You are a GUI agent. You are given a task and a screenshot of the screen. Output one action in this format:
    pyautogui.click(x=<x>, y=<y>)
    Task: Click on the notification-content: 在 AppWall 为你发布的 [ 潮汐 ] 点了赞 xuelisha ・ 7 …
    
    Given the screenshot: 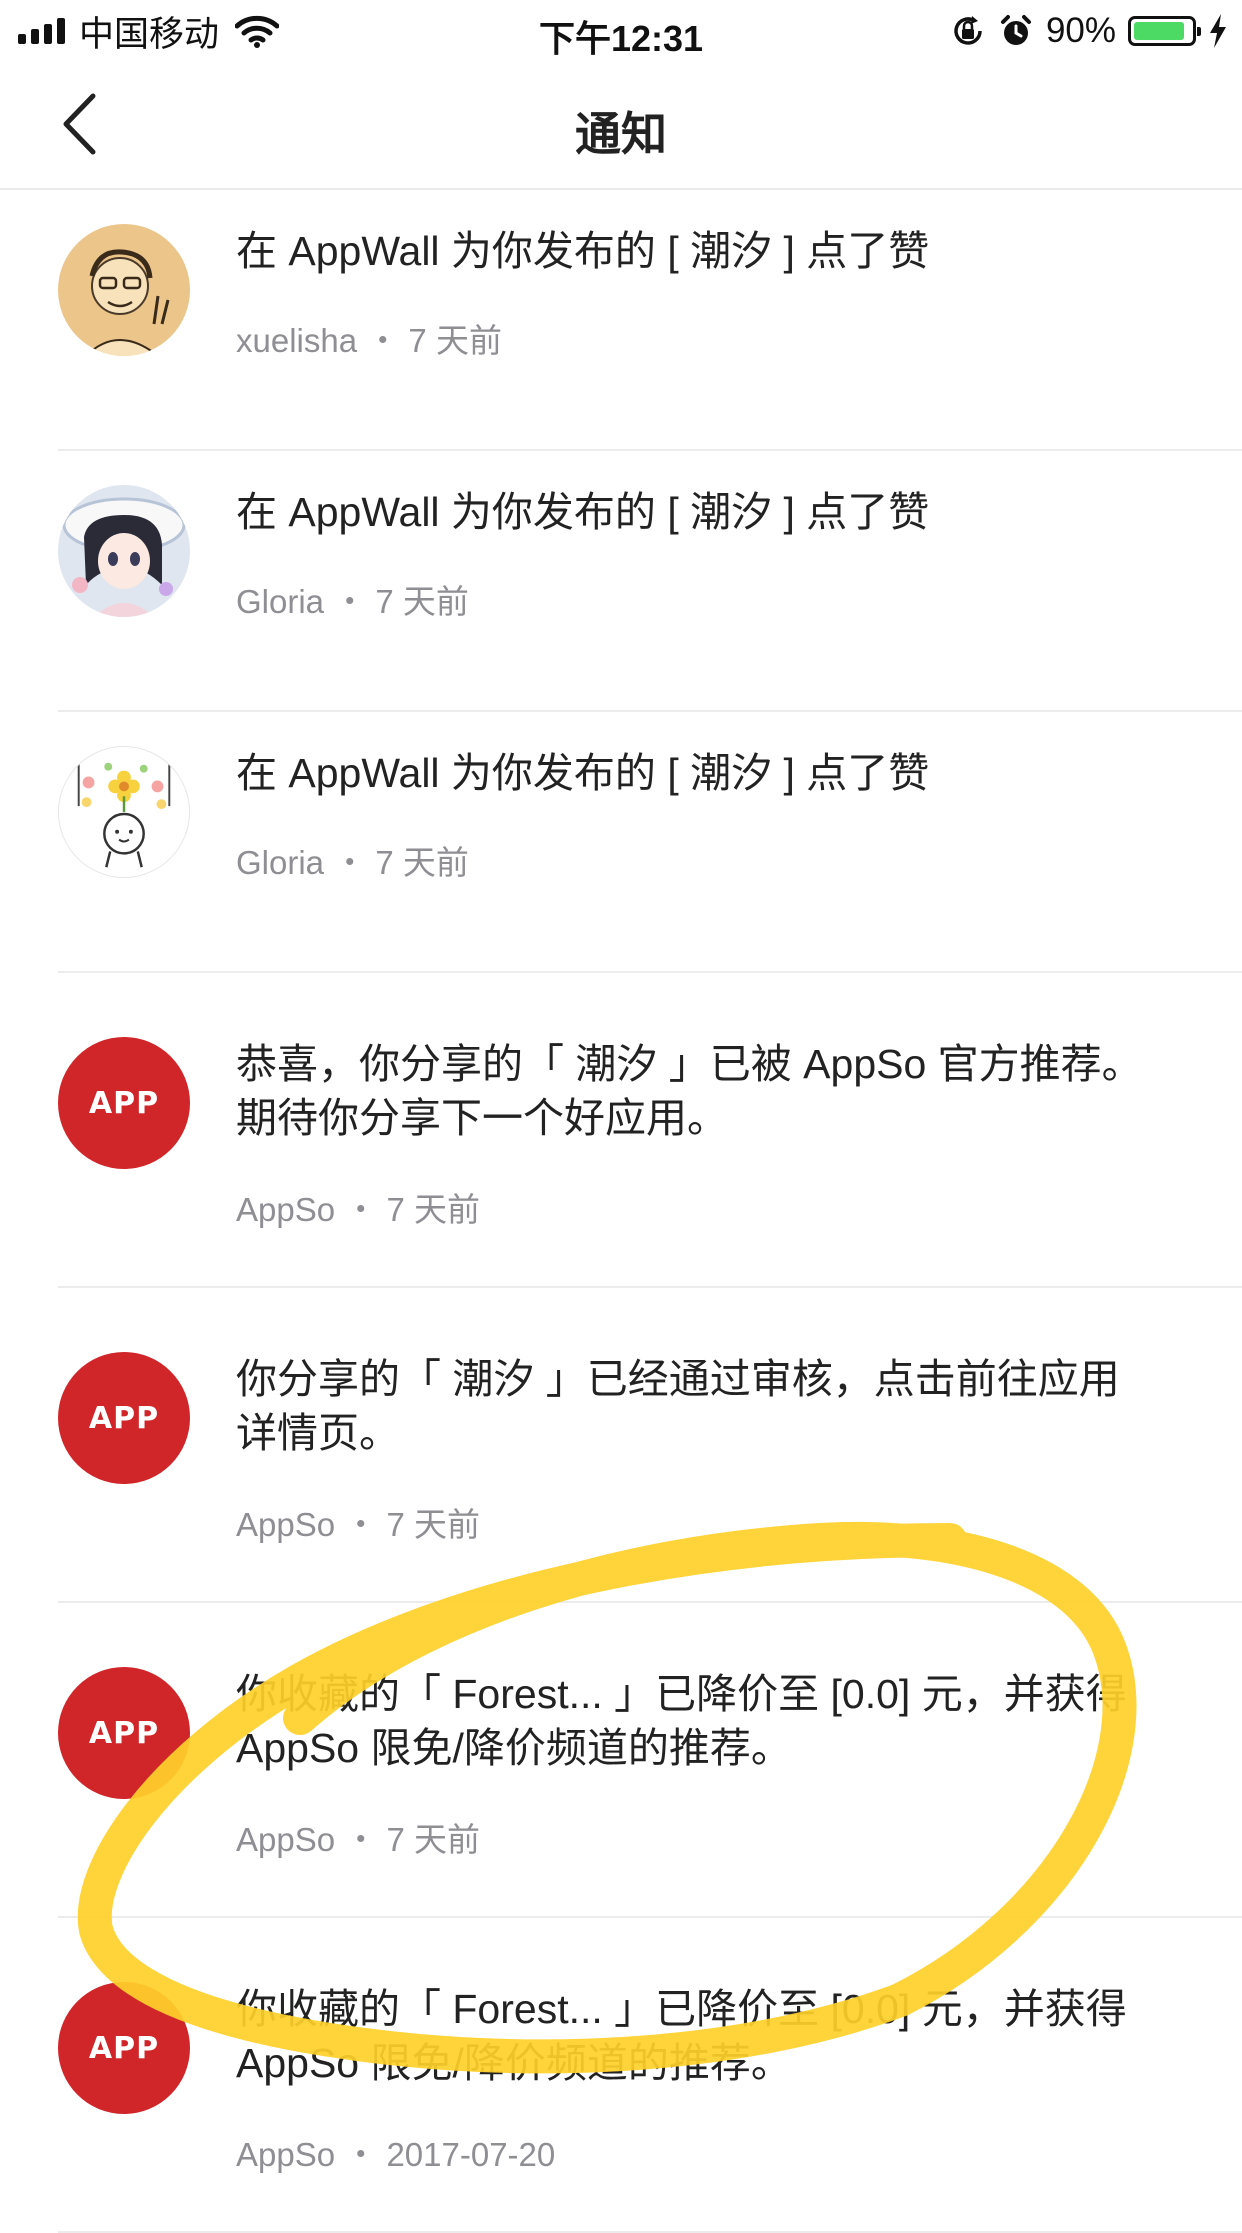 What is the action you would take?
    pyautogui.click(x=694, y=293)
    